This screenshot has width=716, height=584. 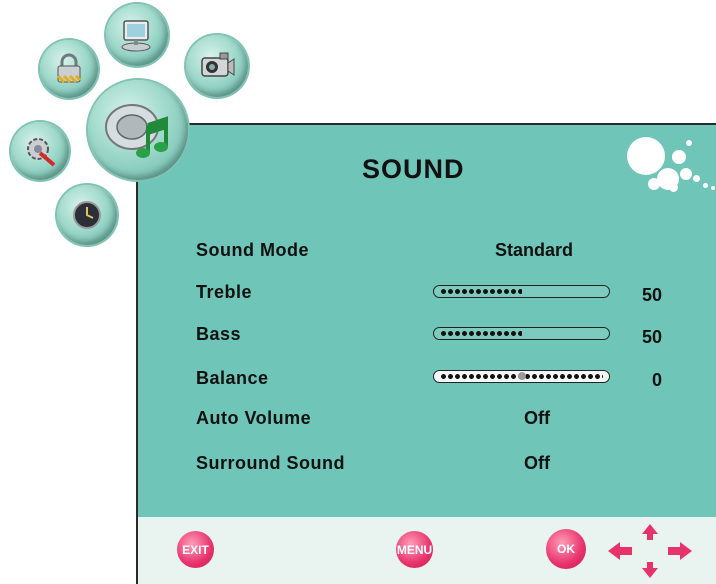 I want to click on clock-icon, so click(x=87, y=215).